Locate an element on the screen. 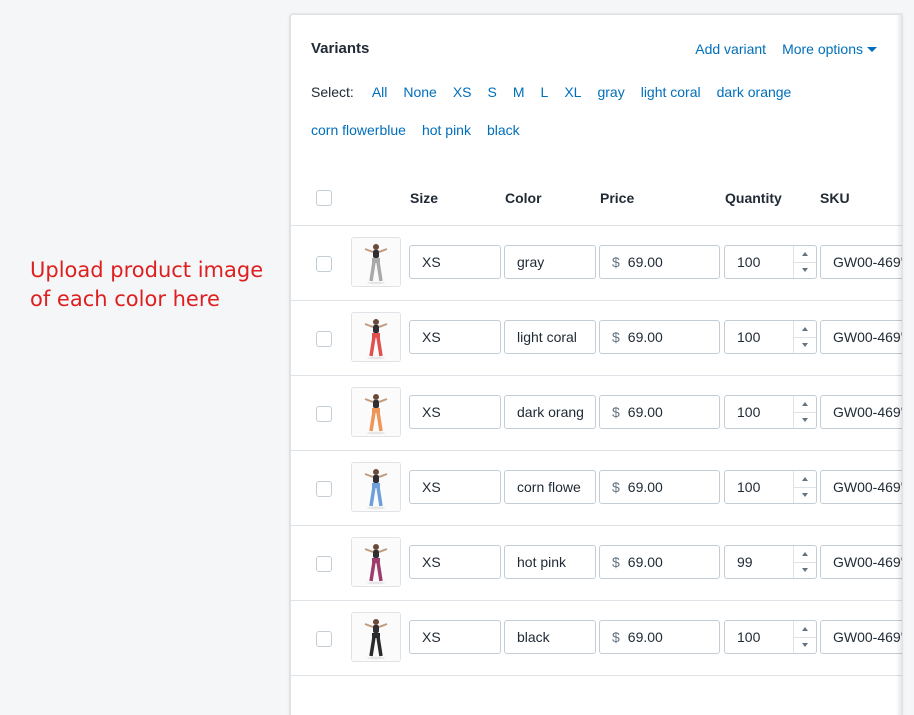  select-option-hot-pink: hot pink is located at coordinates (446, 130).